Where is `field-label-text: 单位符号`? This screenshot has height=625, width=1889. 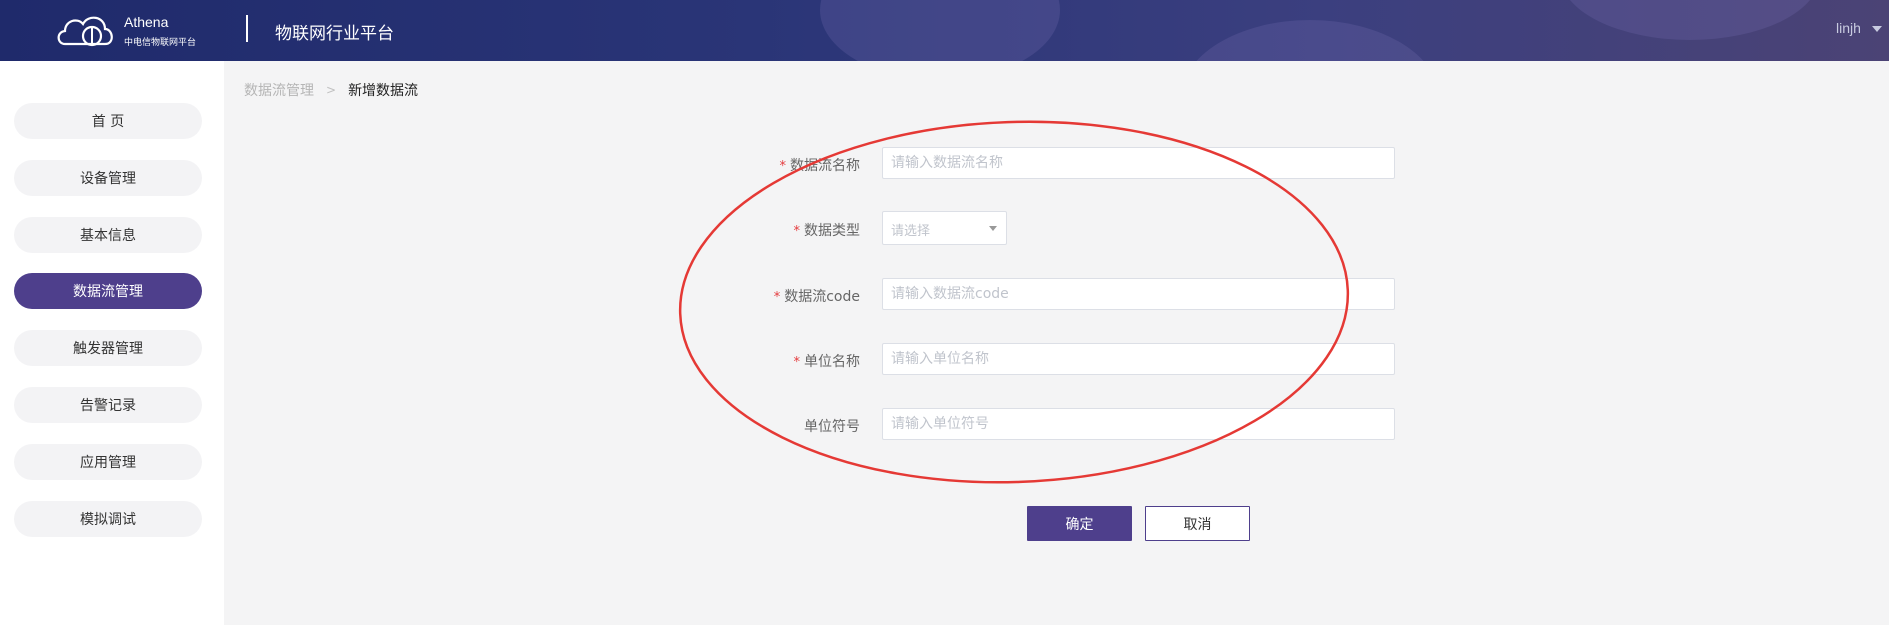
field-label-text: 单位符号 is located at coordinates (832, 427).